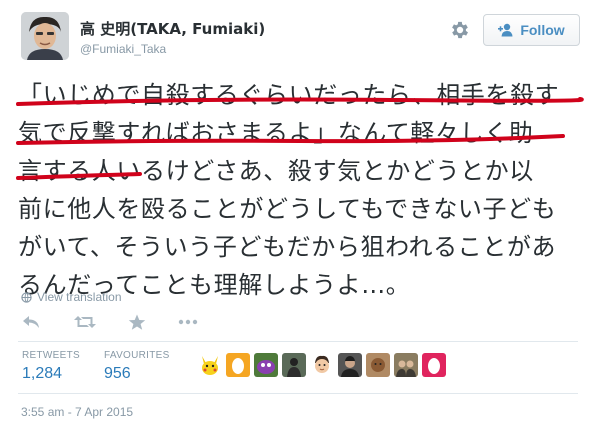 The height and width of the screenshot is (432, 596). I want to click on author-display-name: 高 史明(TAKA, Fumiaki), so click(172, 28).